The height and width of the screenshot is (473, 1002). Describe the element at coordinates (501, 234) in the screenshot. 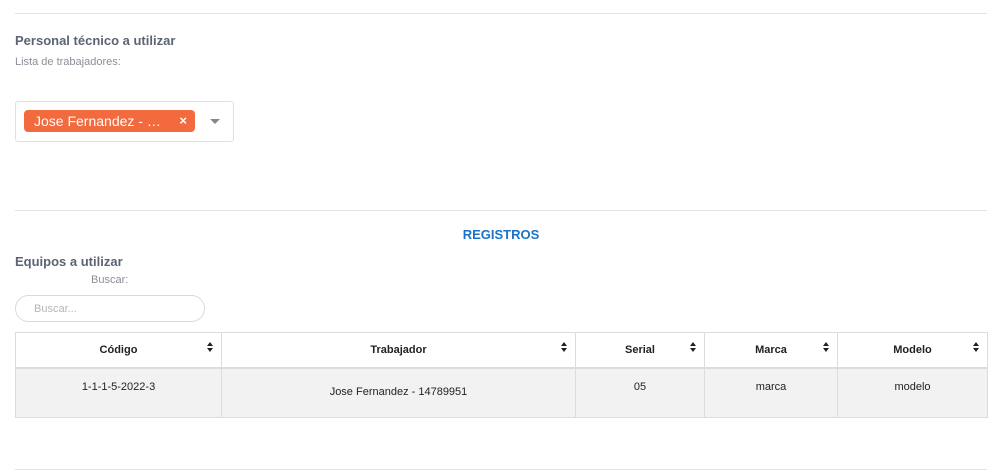

I see `registros-heading: REGISTROS` at that location.